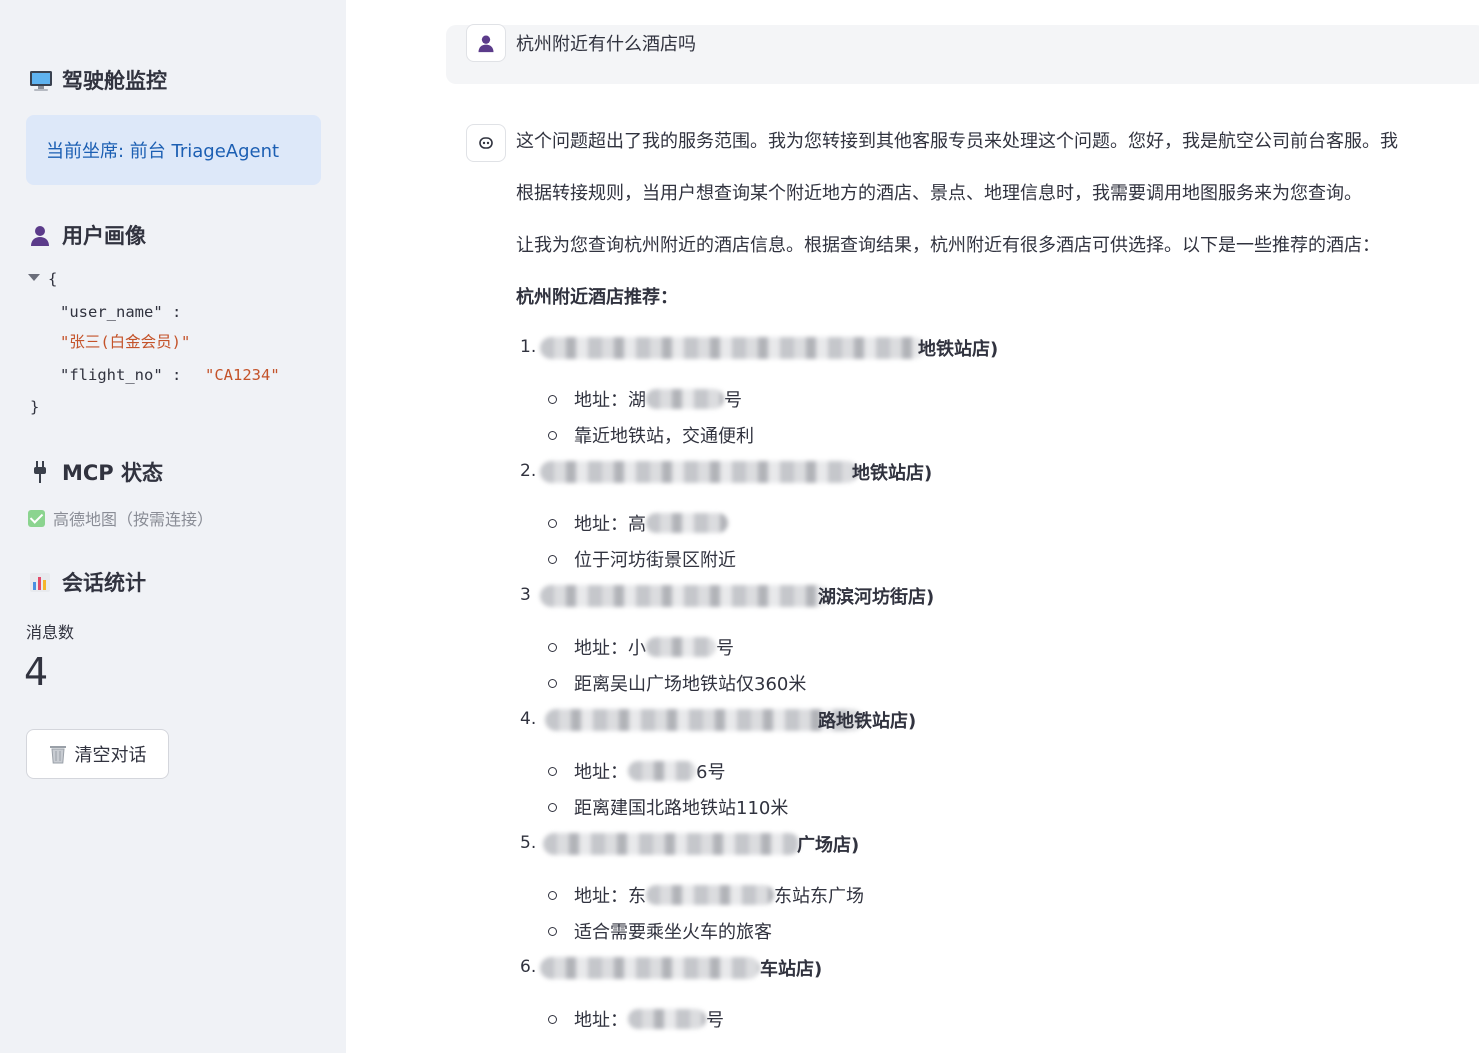 The image size is (1479, 1053). I want to click on hotel-number: 2., so click(528, 471).